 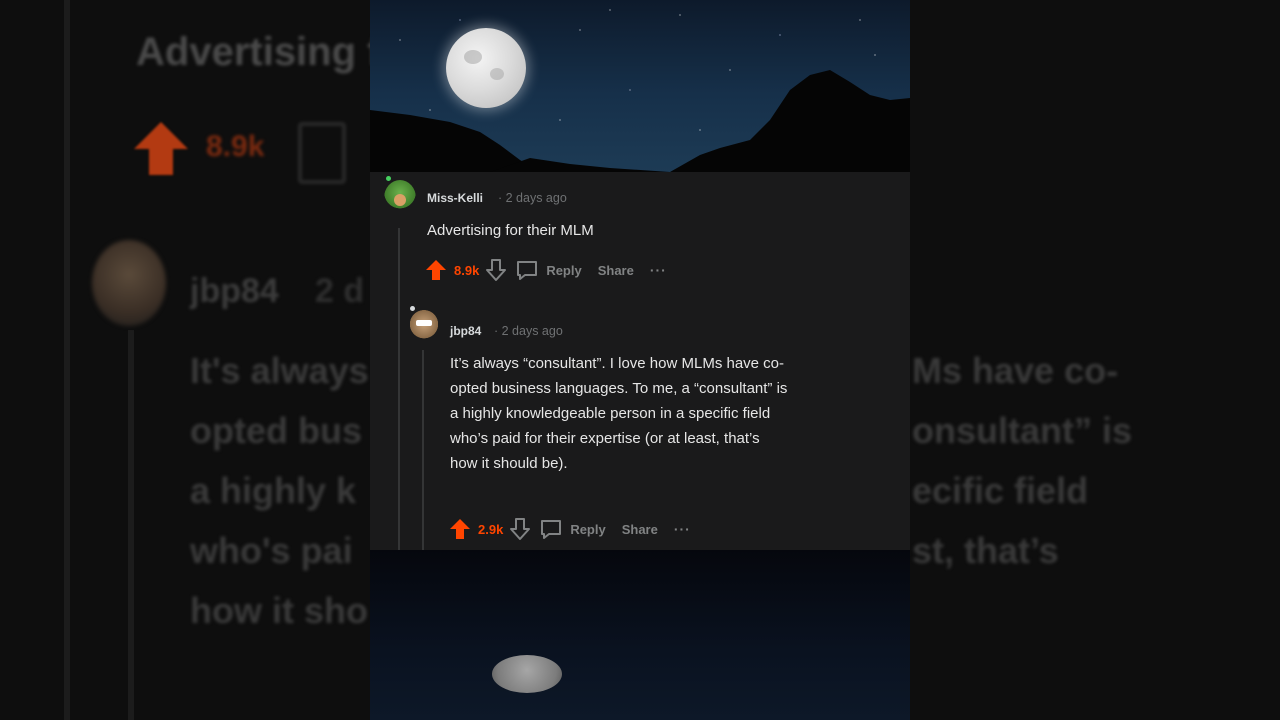 What do you see at coordinates (1000, 490) in the screenshot?
I see `blurred-line: ecific field` at bounding box center [1000, 490].